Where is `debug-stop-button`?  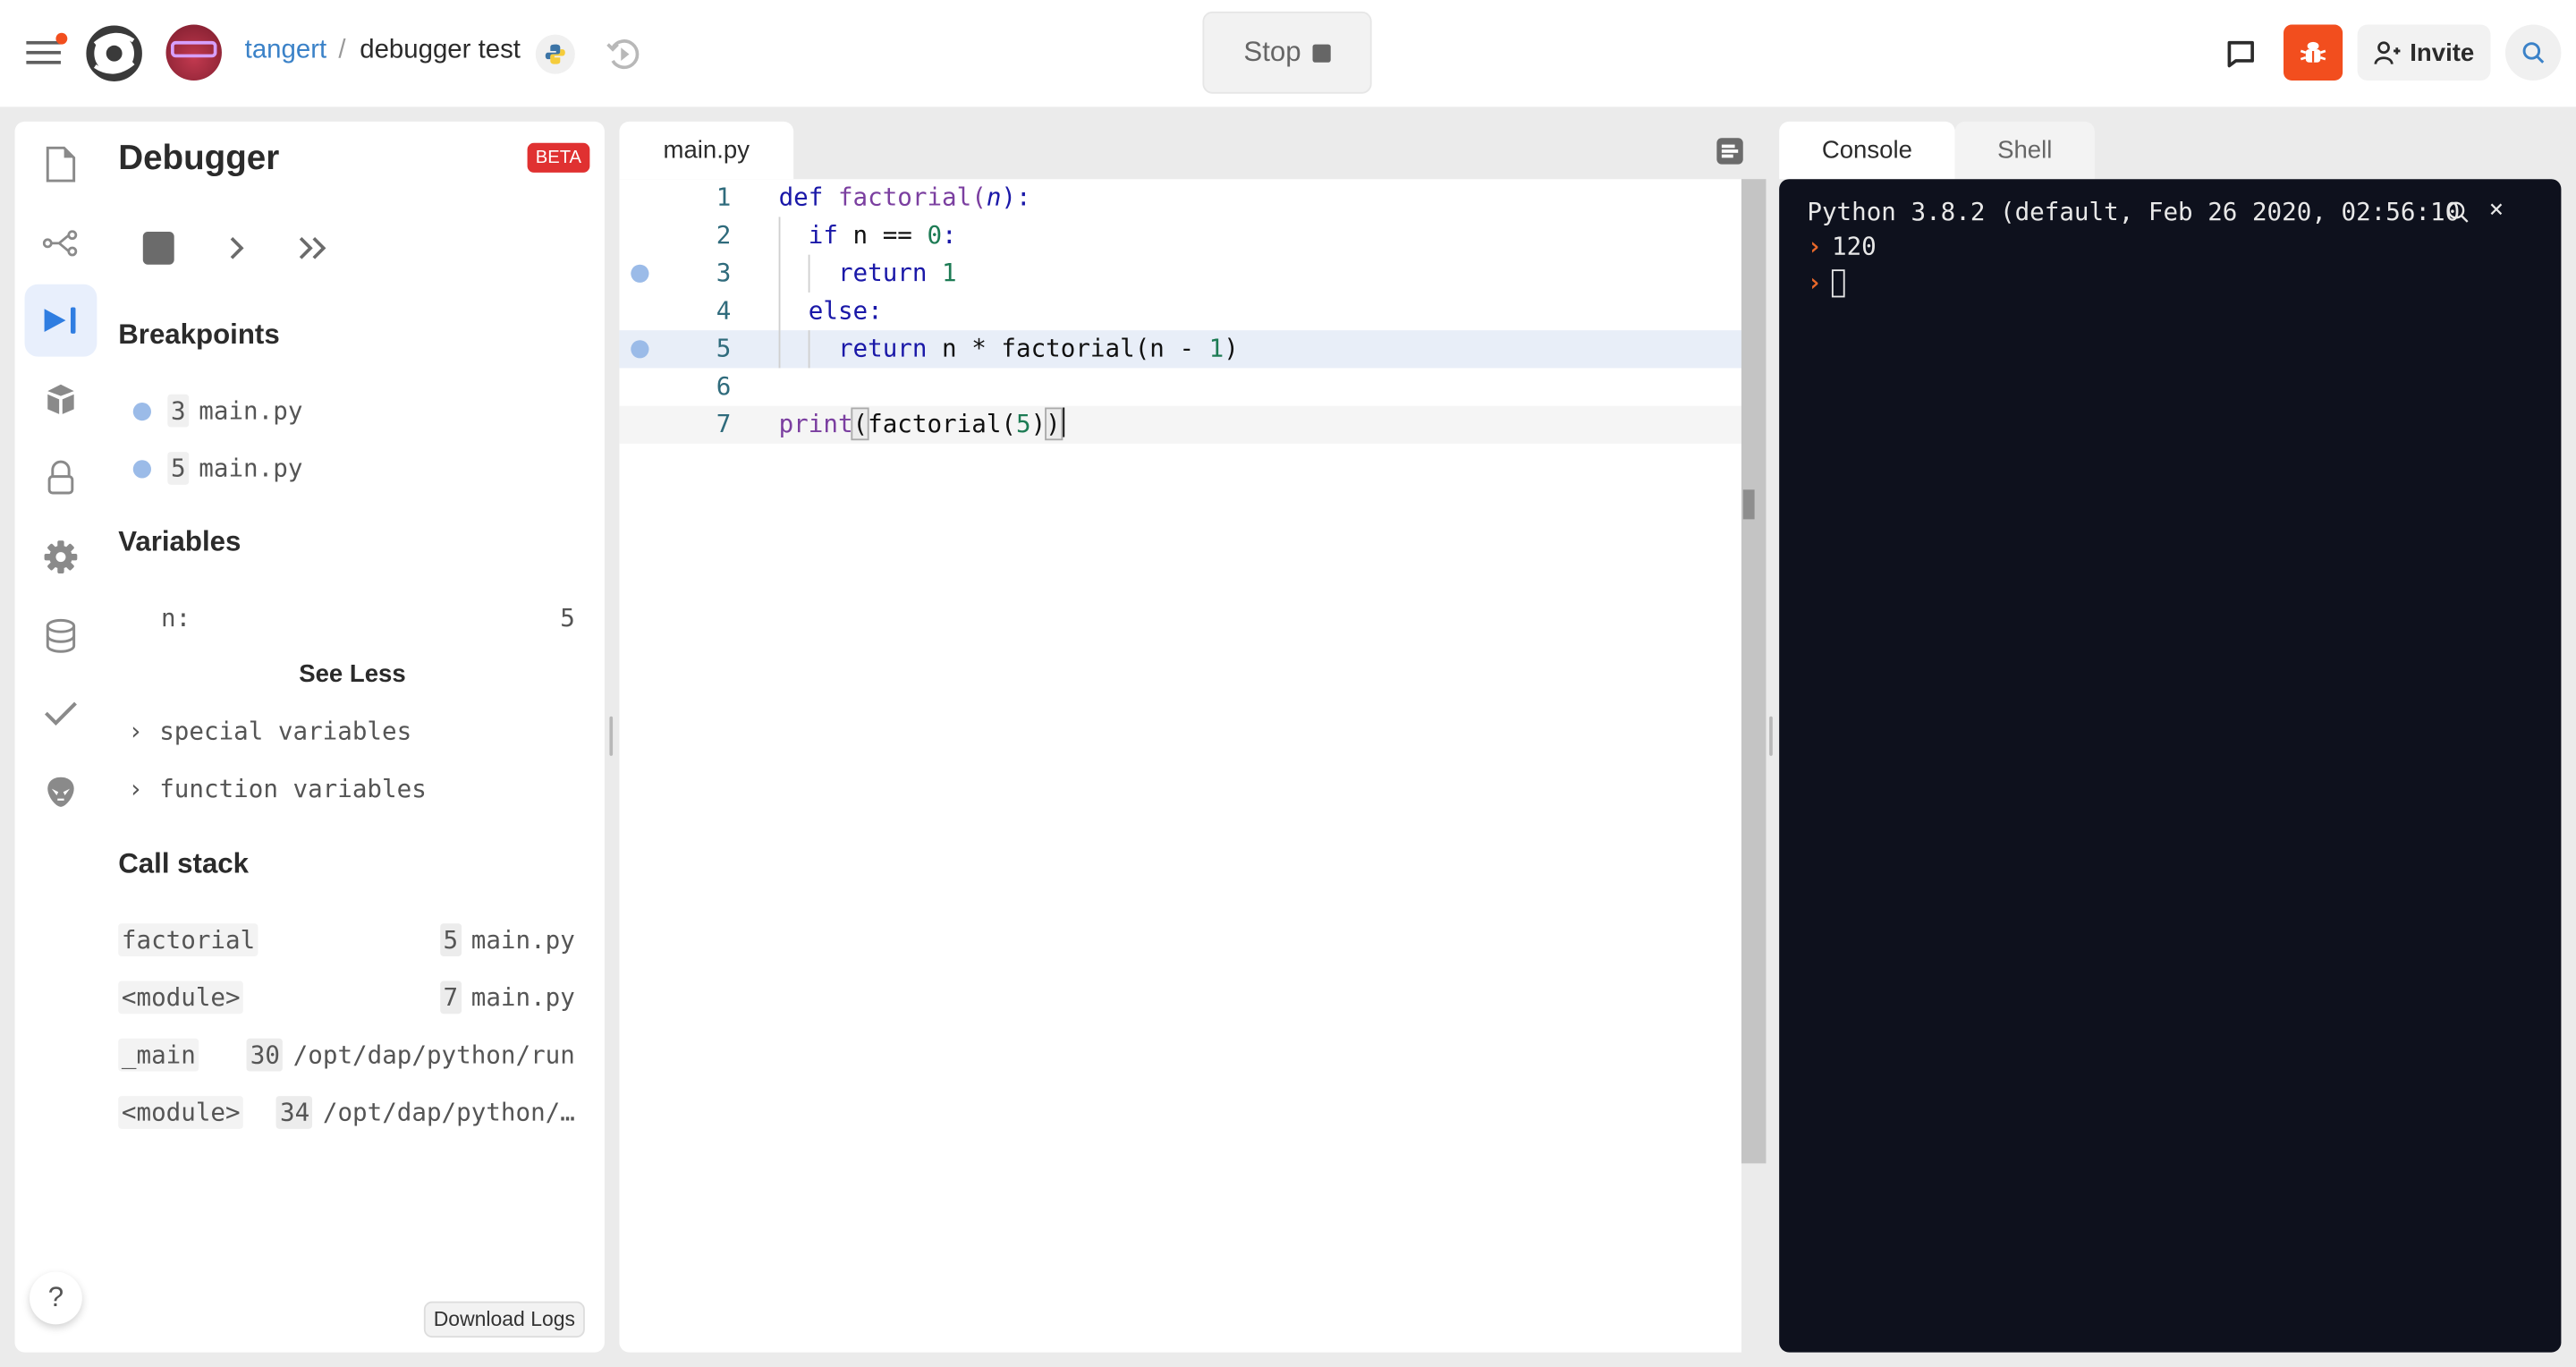
debug-stop-button is located at coordinates (157, 247).